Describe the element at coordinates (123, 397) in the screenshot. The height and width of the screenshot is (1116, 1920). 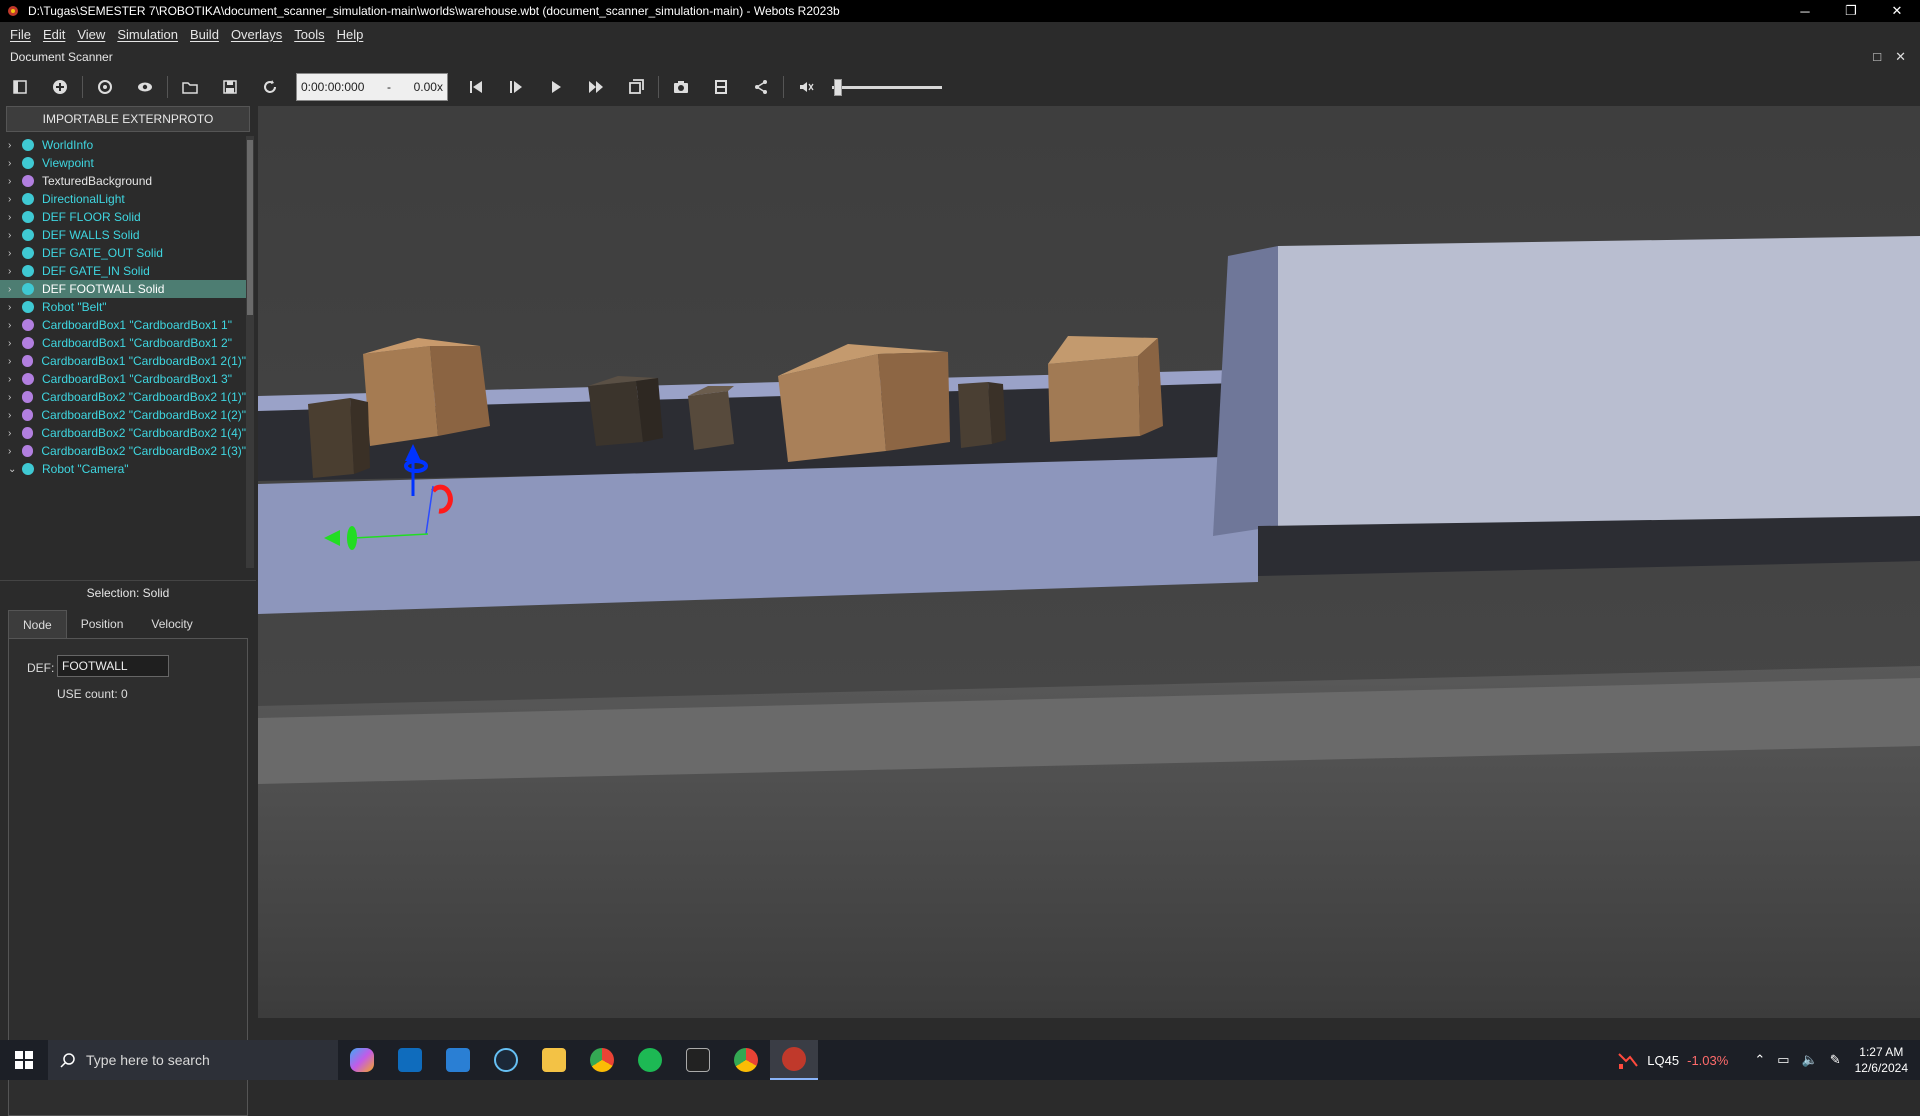
I see `scene-tree-node: › CardboardBox2 "CardboardBox2 1(1)"` at that location.